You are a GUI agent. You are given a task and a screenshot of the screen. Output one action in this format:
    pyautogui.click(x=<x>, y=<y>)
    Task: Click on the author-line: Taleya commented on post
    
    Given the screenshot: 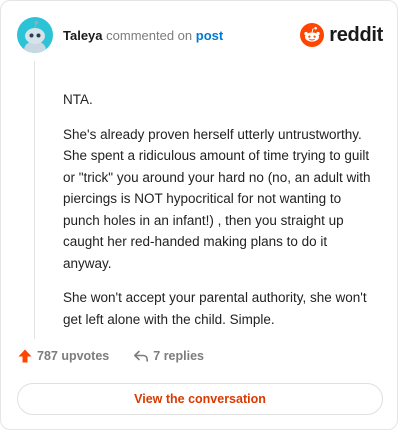 What is the action you would take?
    pyautogui.click(x=143, y=35)
    